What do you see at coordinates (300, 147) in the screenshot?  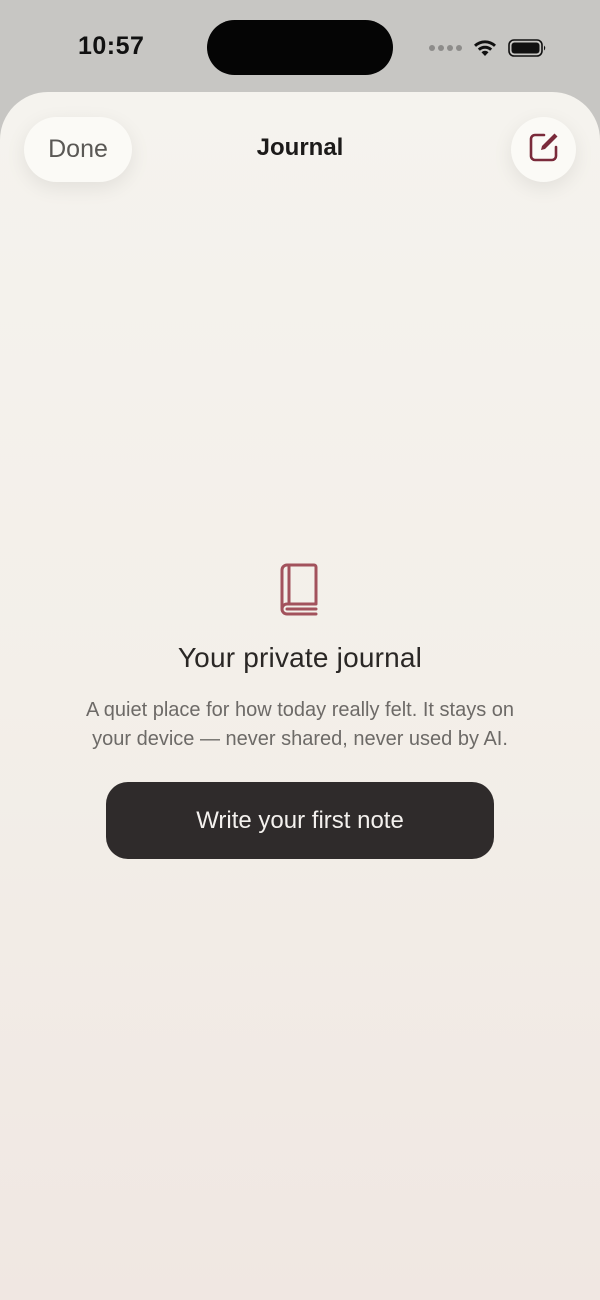 I see `page-title: Journal` at bounding box center [300, 147].